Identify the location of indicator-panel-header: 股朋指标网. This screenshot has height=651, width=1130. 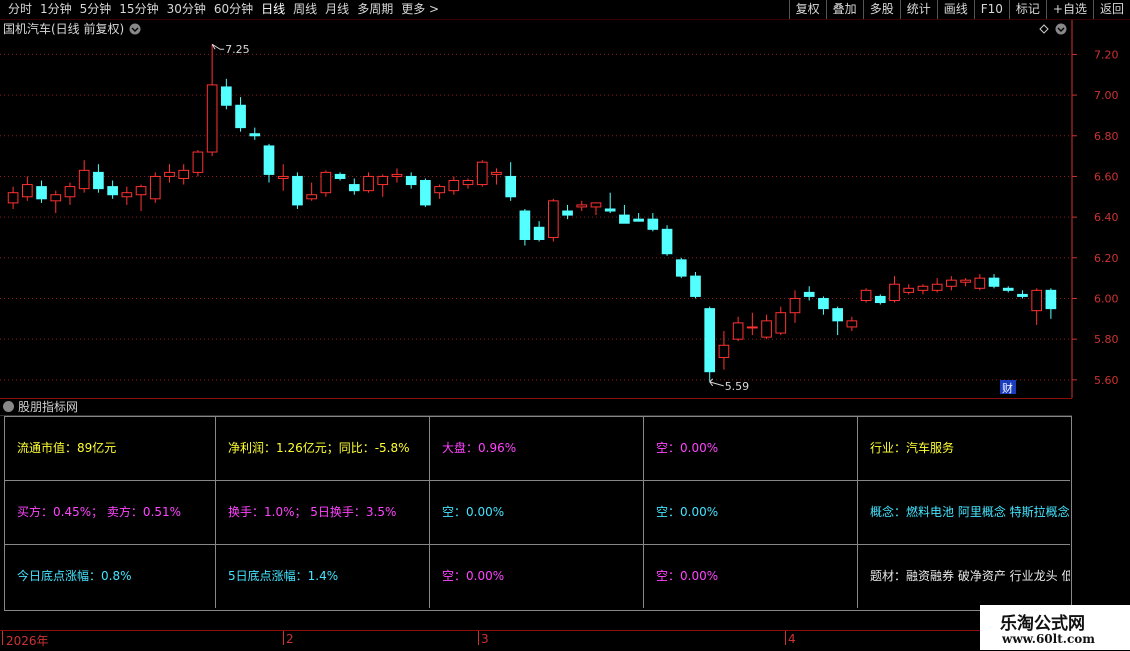
(536, 407).